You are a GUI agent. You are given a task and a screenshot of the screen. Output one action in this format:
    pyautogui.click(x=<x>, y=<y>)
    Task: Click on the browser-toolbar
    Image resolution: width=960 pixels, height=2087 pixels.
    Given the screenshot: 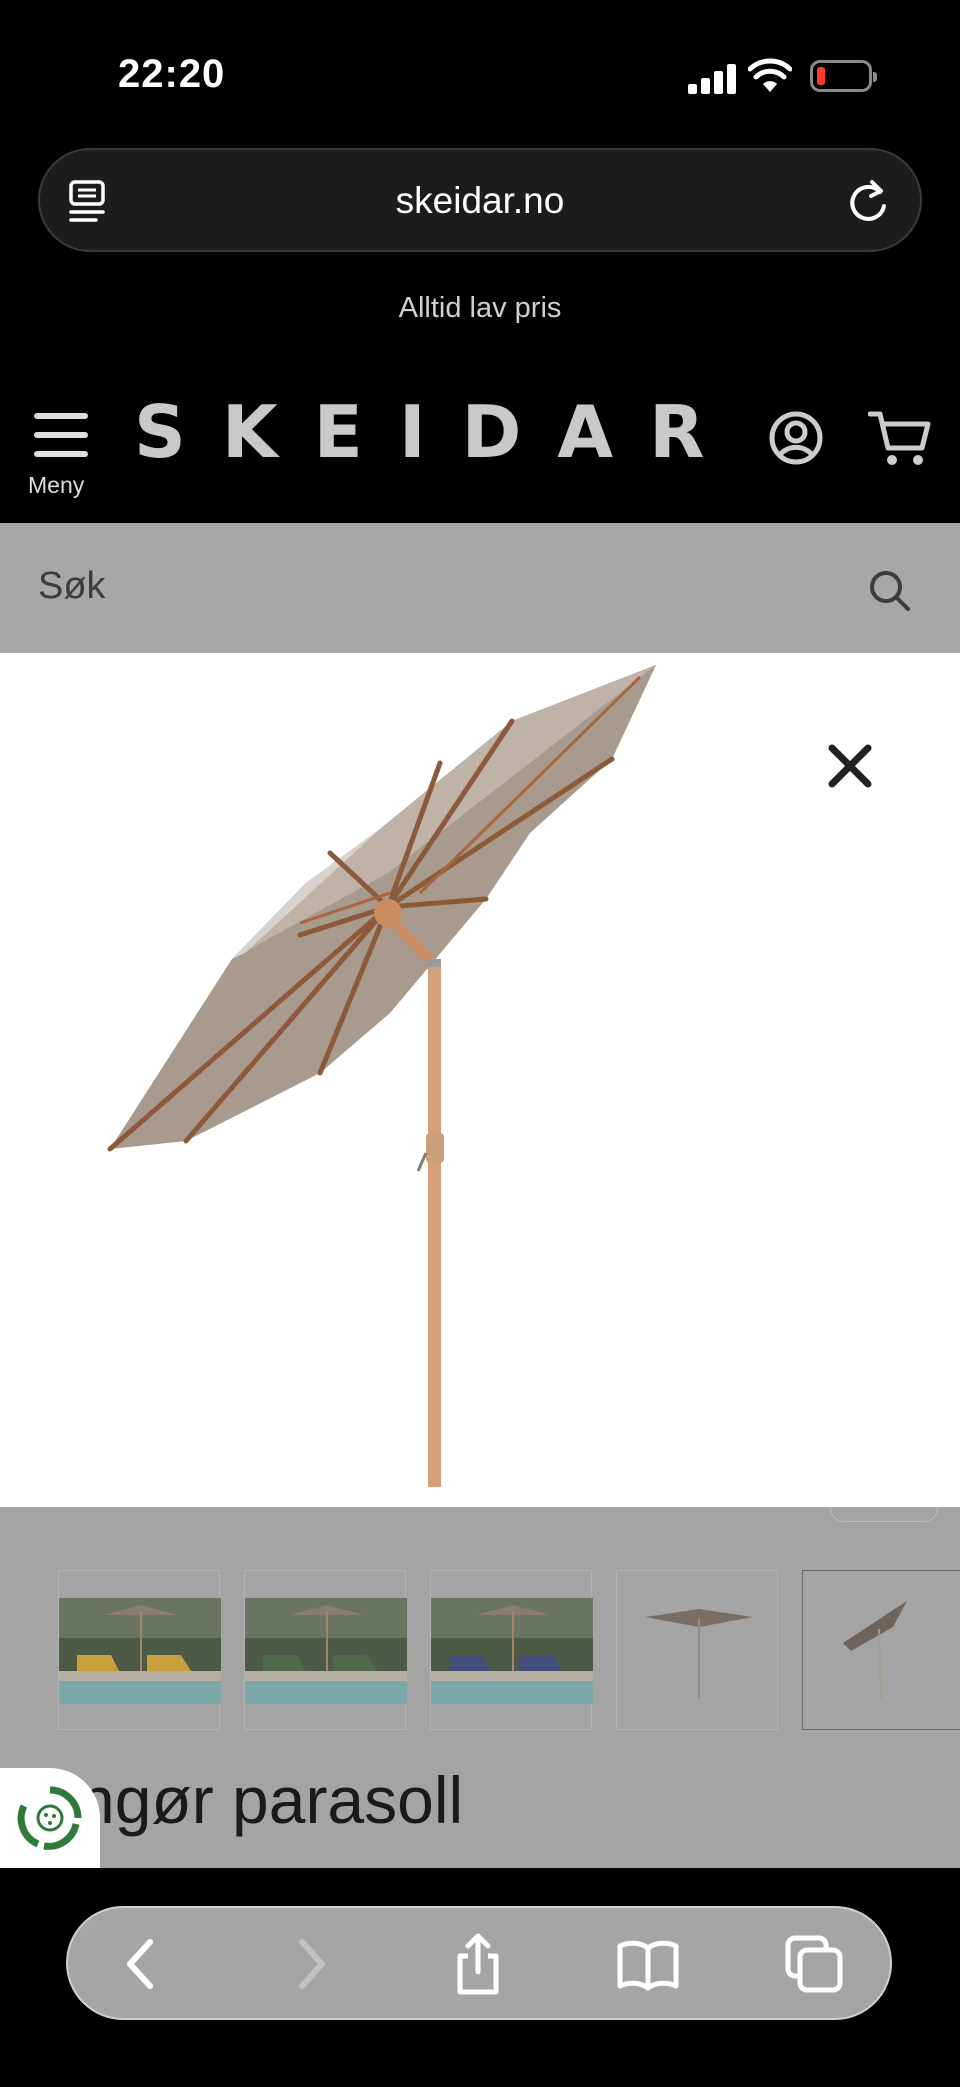 What is the action you would take?
    pyautogui.click(x=479, y=1963)
    